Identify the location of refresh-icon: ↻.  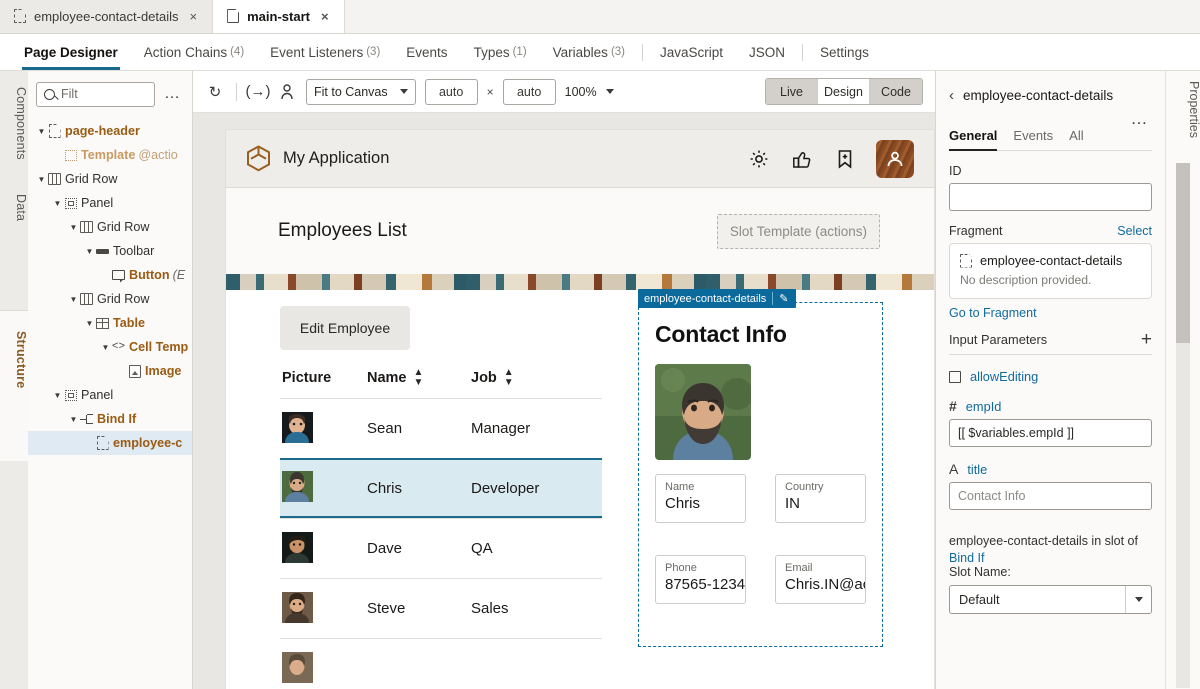
(215, 92).